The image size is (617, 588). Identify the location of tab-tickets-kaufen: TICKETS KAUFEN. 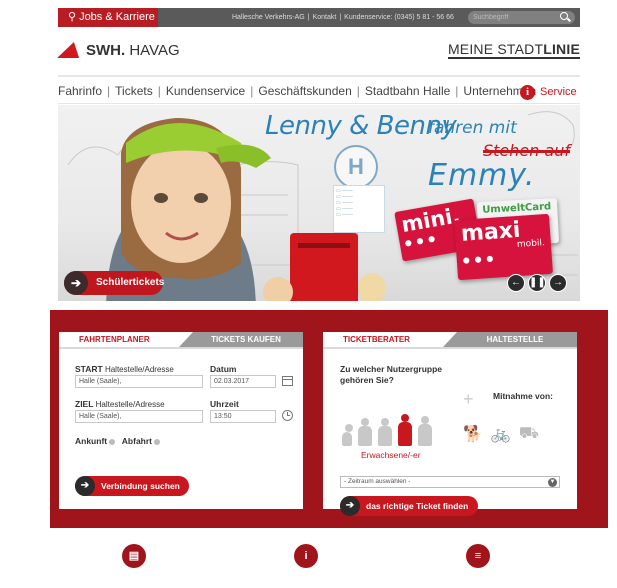
(241, 339).